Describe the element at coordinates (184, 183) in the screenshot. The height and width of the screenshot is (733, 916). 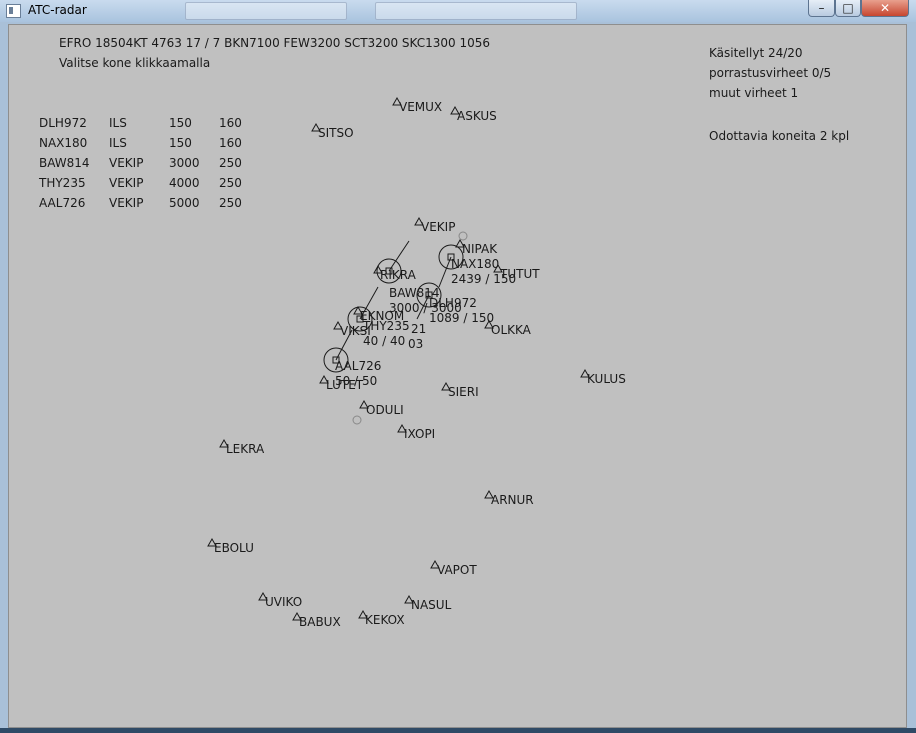
I see `flight-altitude: 4000` at that location.